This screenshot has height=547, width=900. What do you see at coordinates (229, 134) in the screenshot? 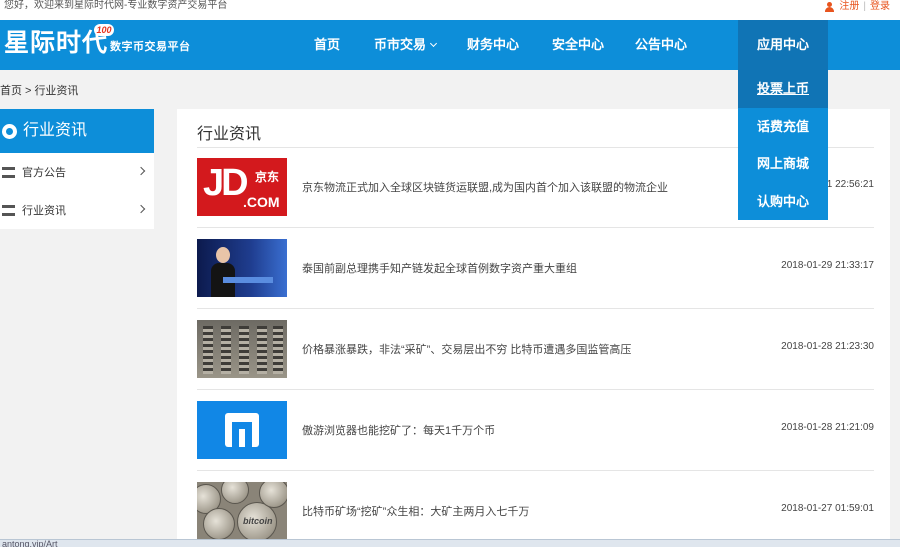
I see `page-title: 行业资讯` at bounding box center [229, 134].